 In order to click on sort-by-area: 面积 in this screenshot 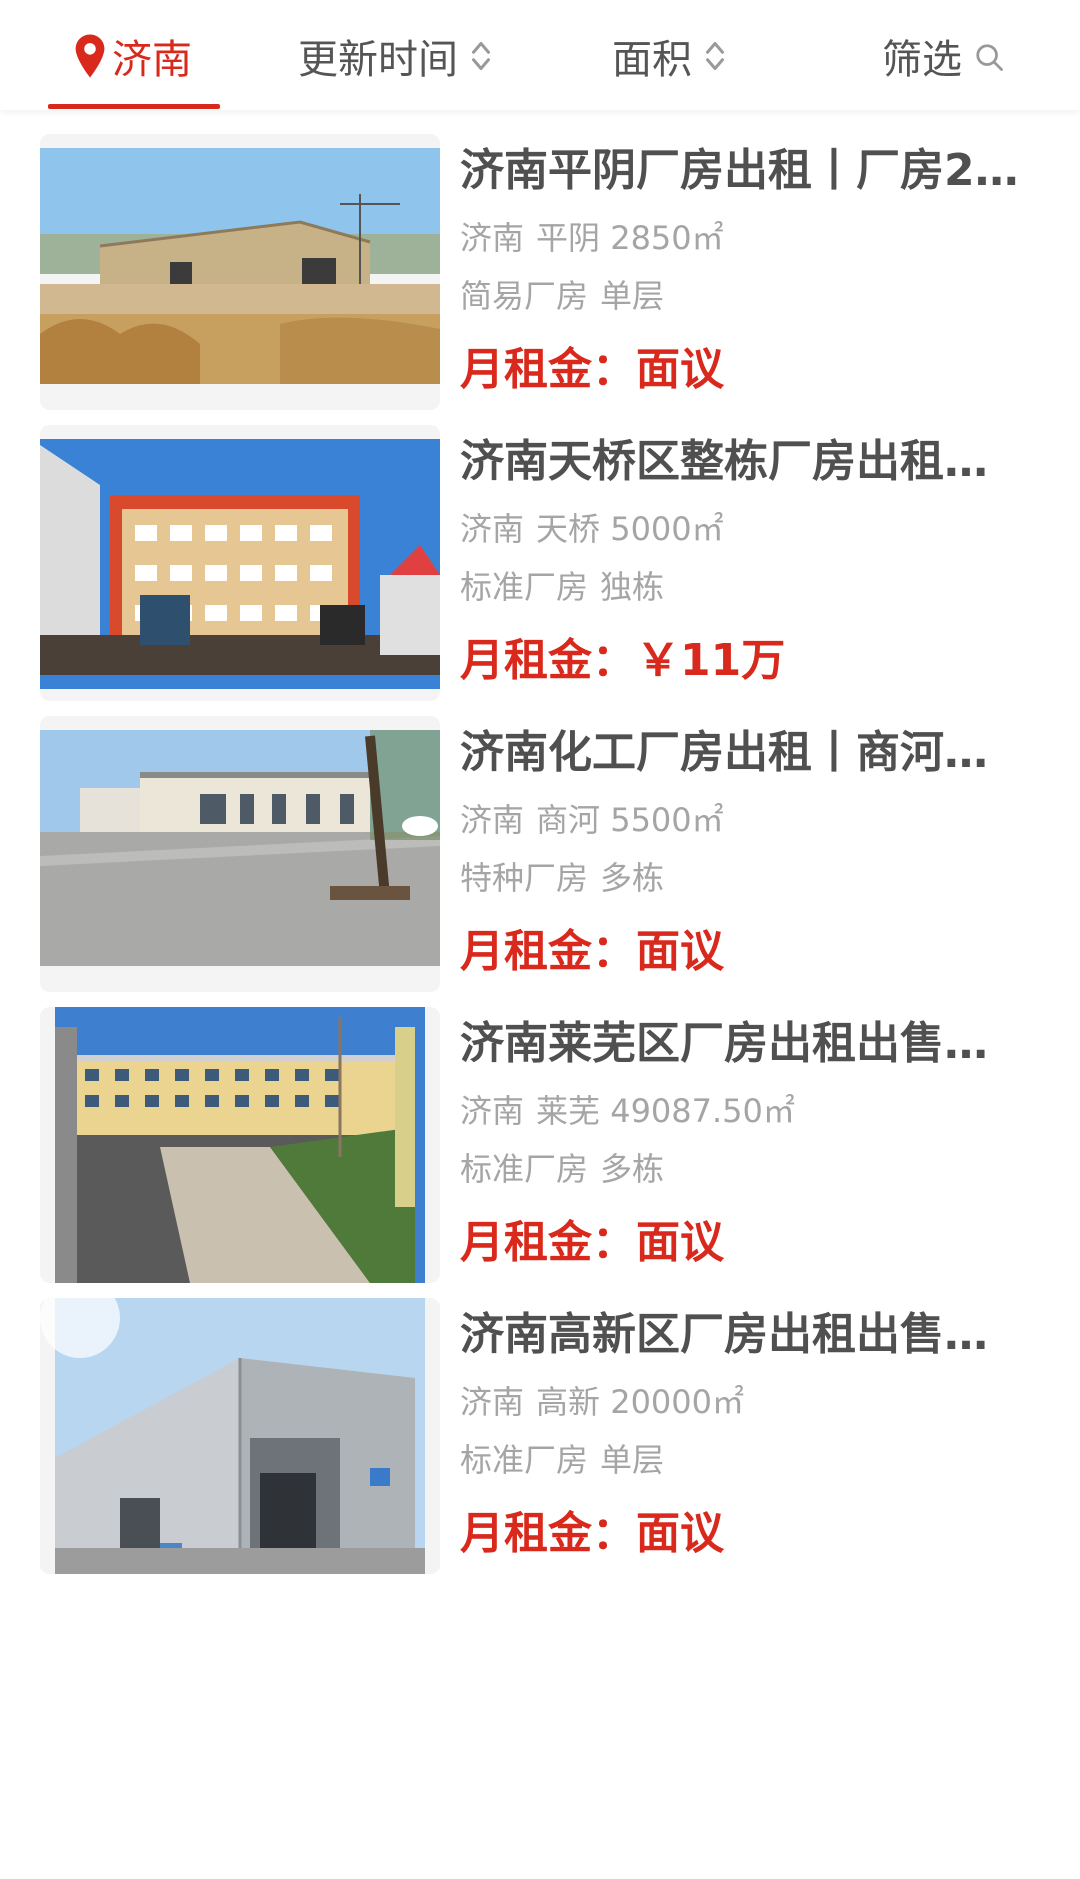, I will do `click(670, 56)`.